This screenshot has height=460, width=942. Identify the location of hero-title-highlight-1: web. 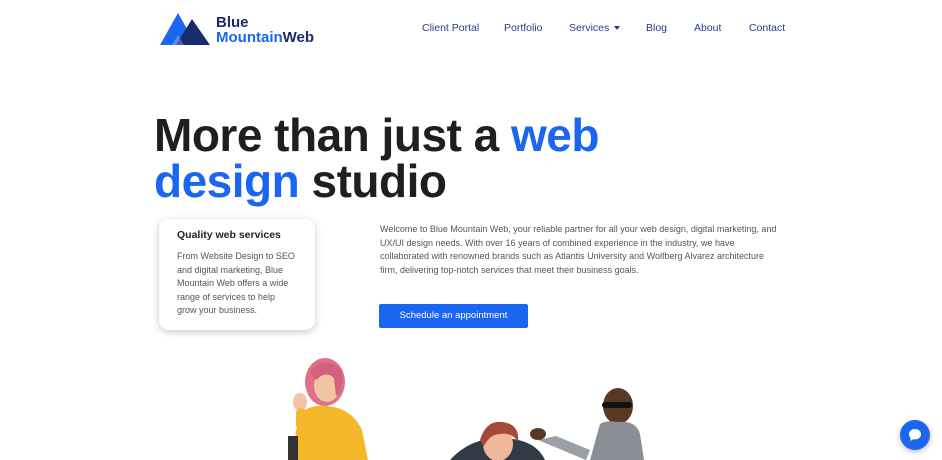
(554, 135).